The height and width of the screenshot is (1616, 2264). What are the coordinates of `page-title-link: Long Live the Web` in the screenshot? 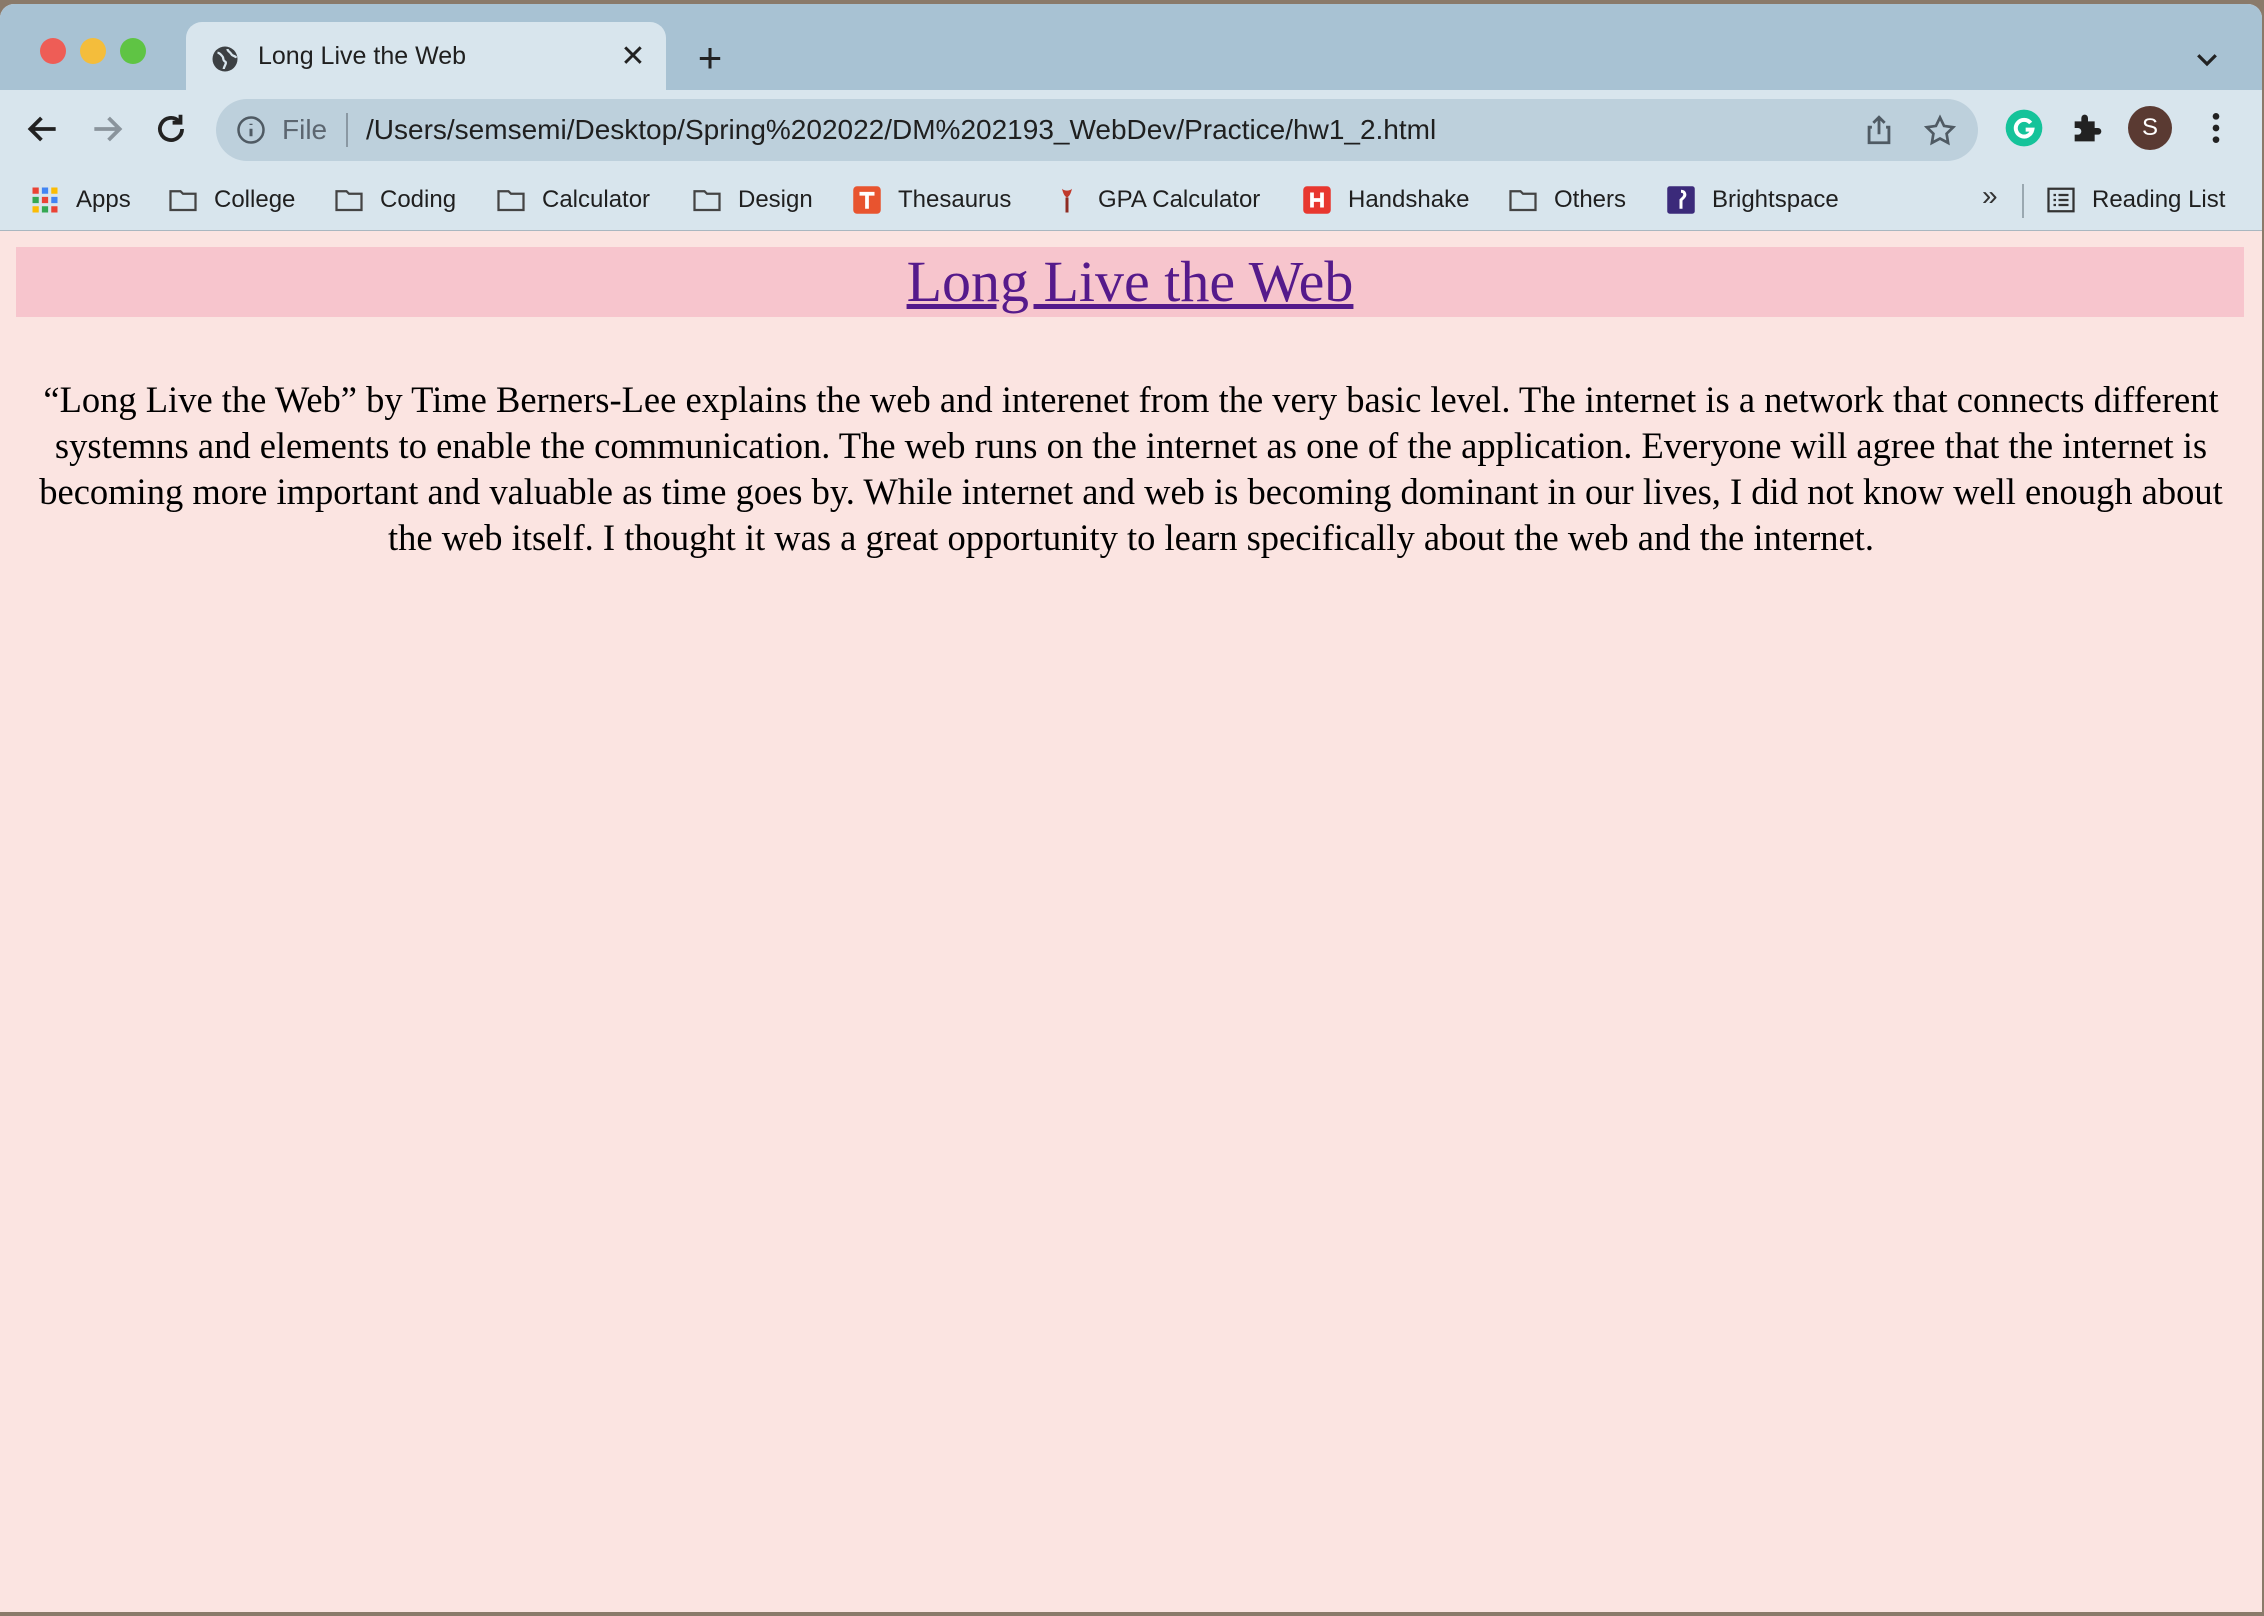 It's located at (1130, 281).